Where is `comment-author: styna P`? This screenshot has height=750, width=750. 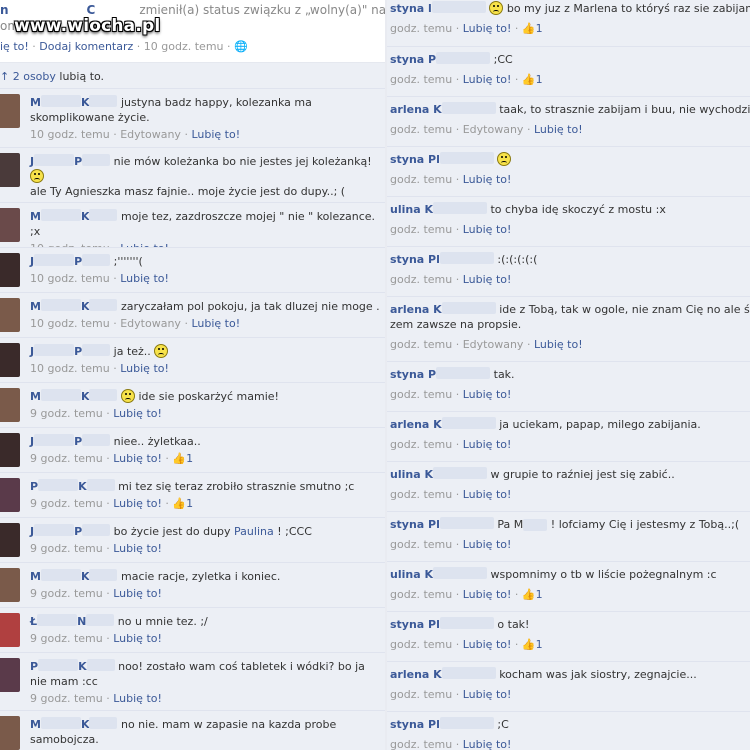 comment-author: styna P is located at coordinates (440, 59).